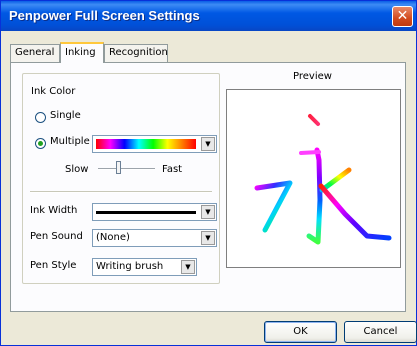 Image resolution: width=417 pixels, height=346 pixels. What do you see at coordinates (154, 238) in the screenshot?
I see `pen-sound-select: (None) ▼` at bounding box center [154, 238].